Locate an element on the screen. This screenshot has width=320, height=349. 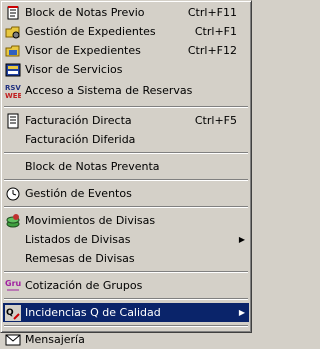
menu-item-label: Acceso a Sistema de Reservas is located at coordinates (109, 90).